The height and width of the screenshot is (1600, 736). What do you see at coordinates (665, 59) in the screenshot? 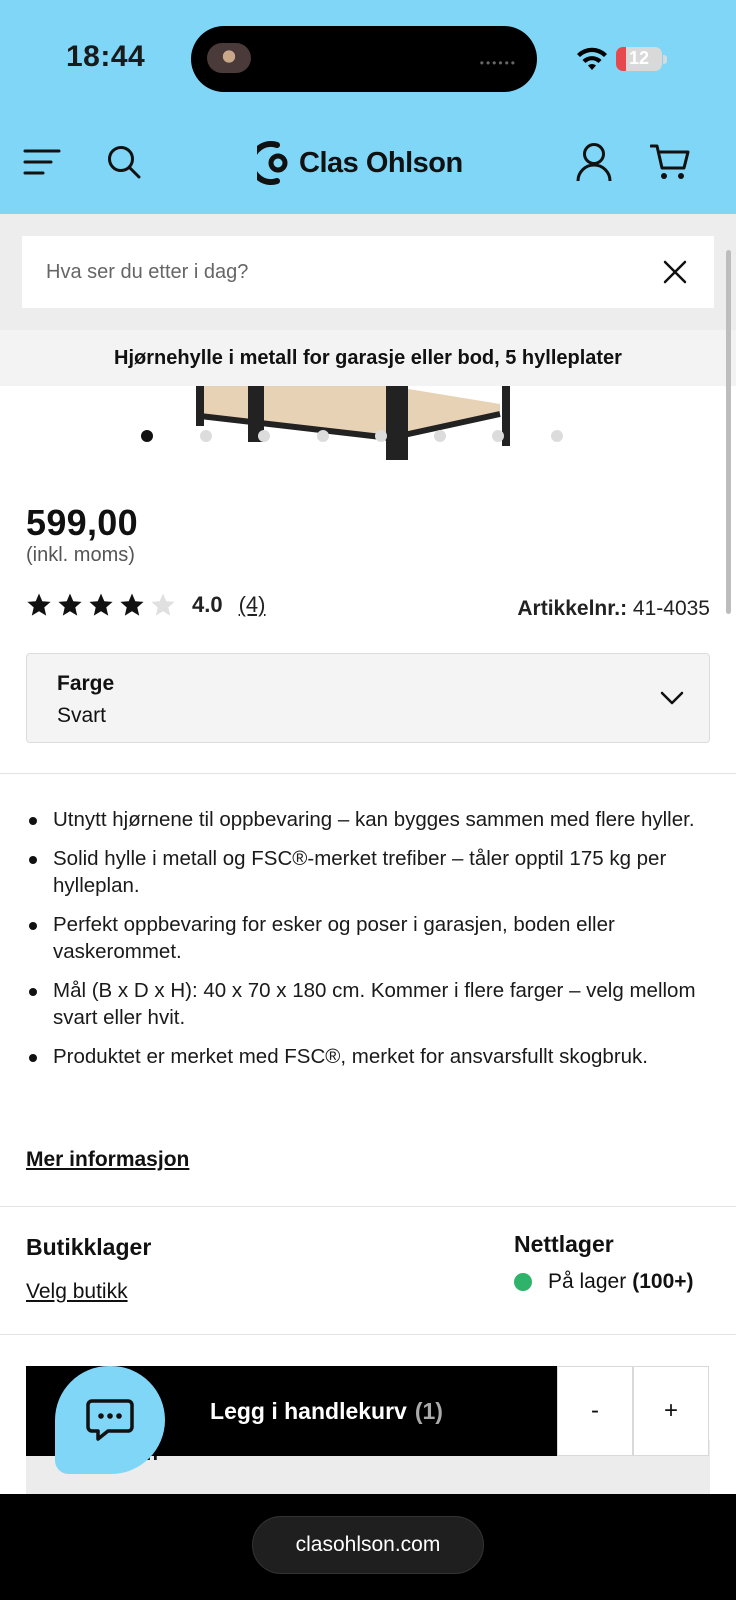
I see `battery-tip` at bounding box center [665, 59].